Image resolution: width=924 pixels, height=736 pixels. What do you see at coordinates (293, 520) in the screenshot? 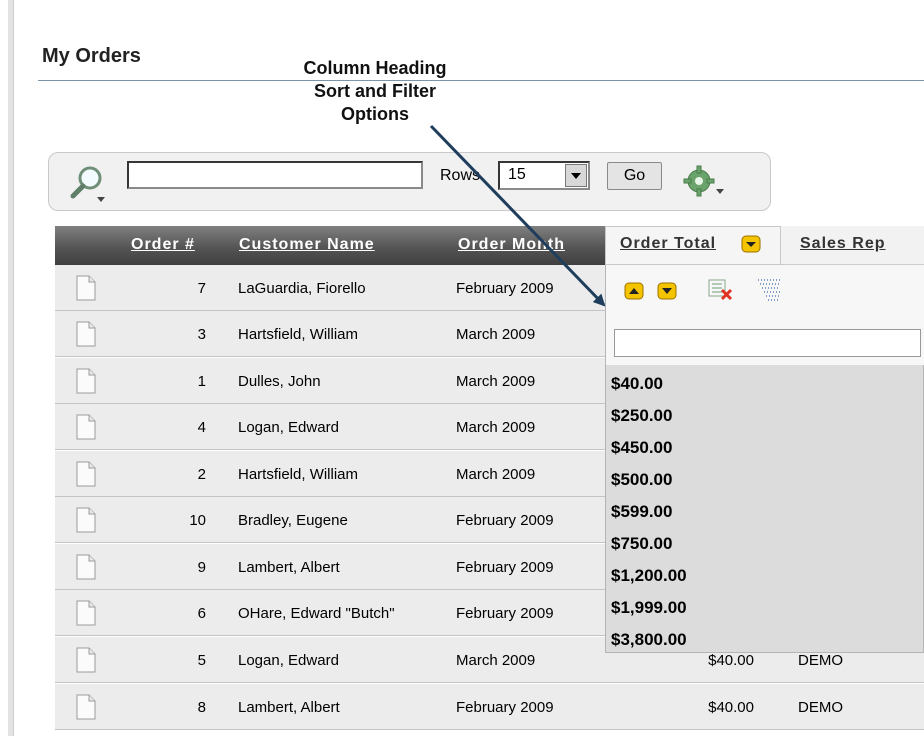
I see `customer-name: Bradley, Eugene` at bounding box center [293, 520].